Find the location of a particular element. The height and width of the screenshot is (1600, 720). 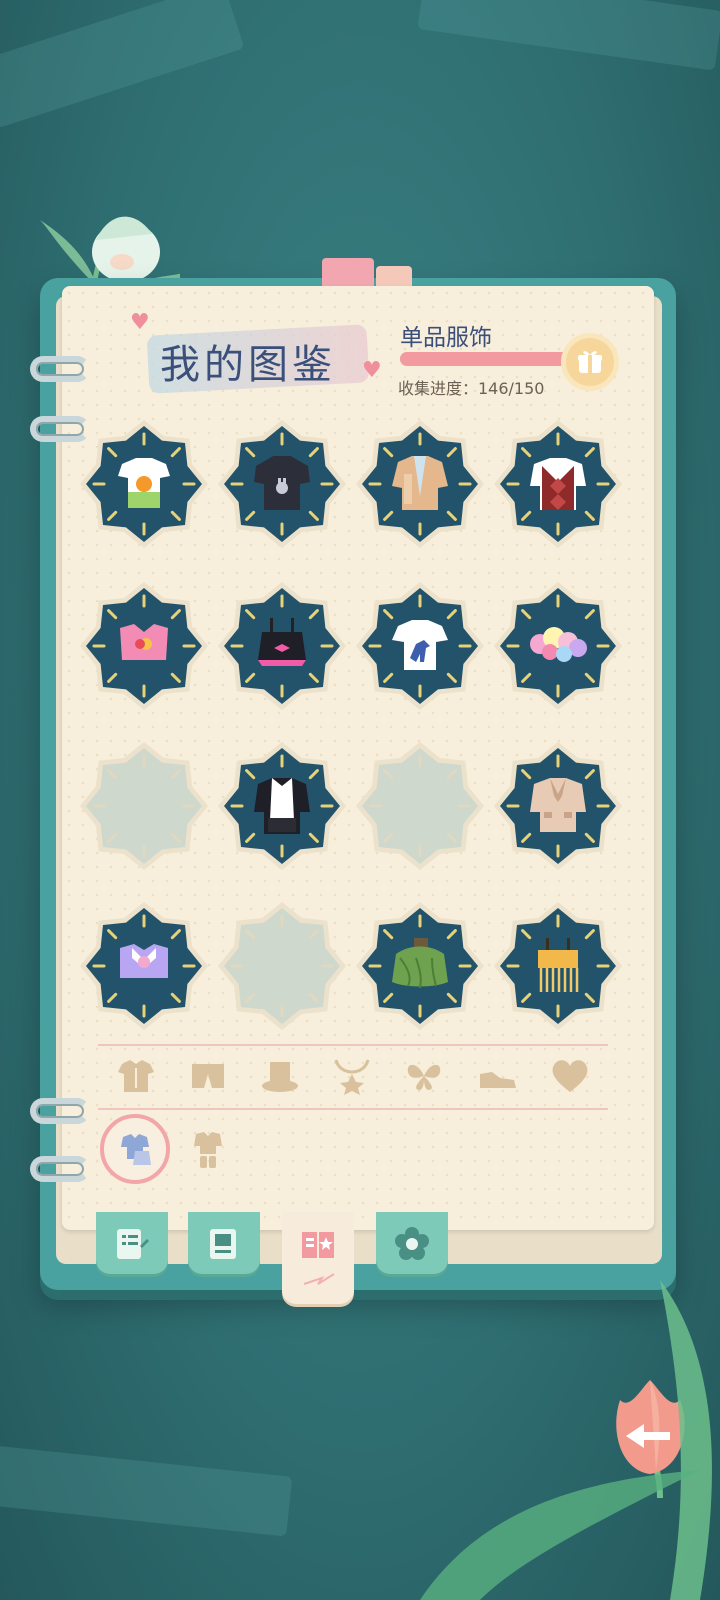

reward-gift-button is located at coordinates (590, 362).